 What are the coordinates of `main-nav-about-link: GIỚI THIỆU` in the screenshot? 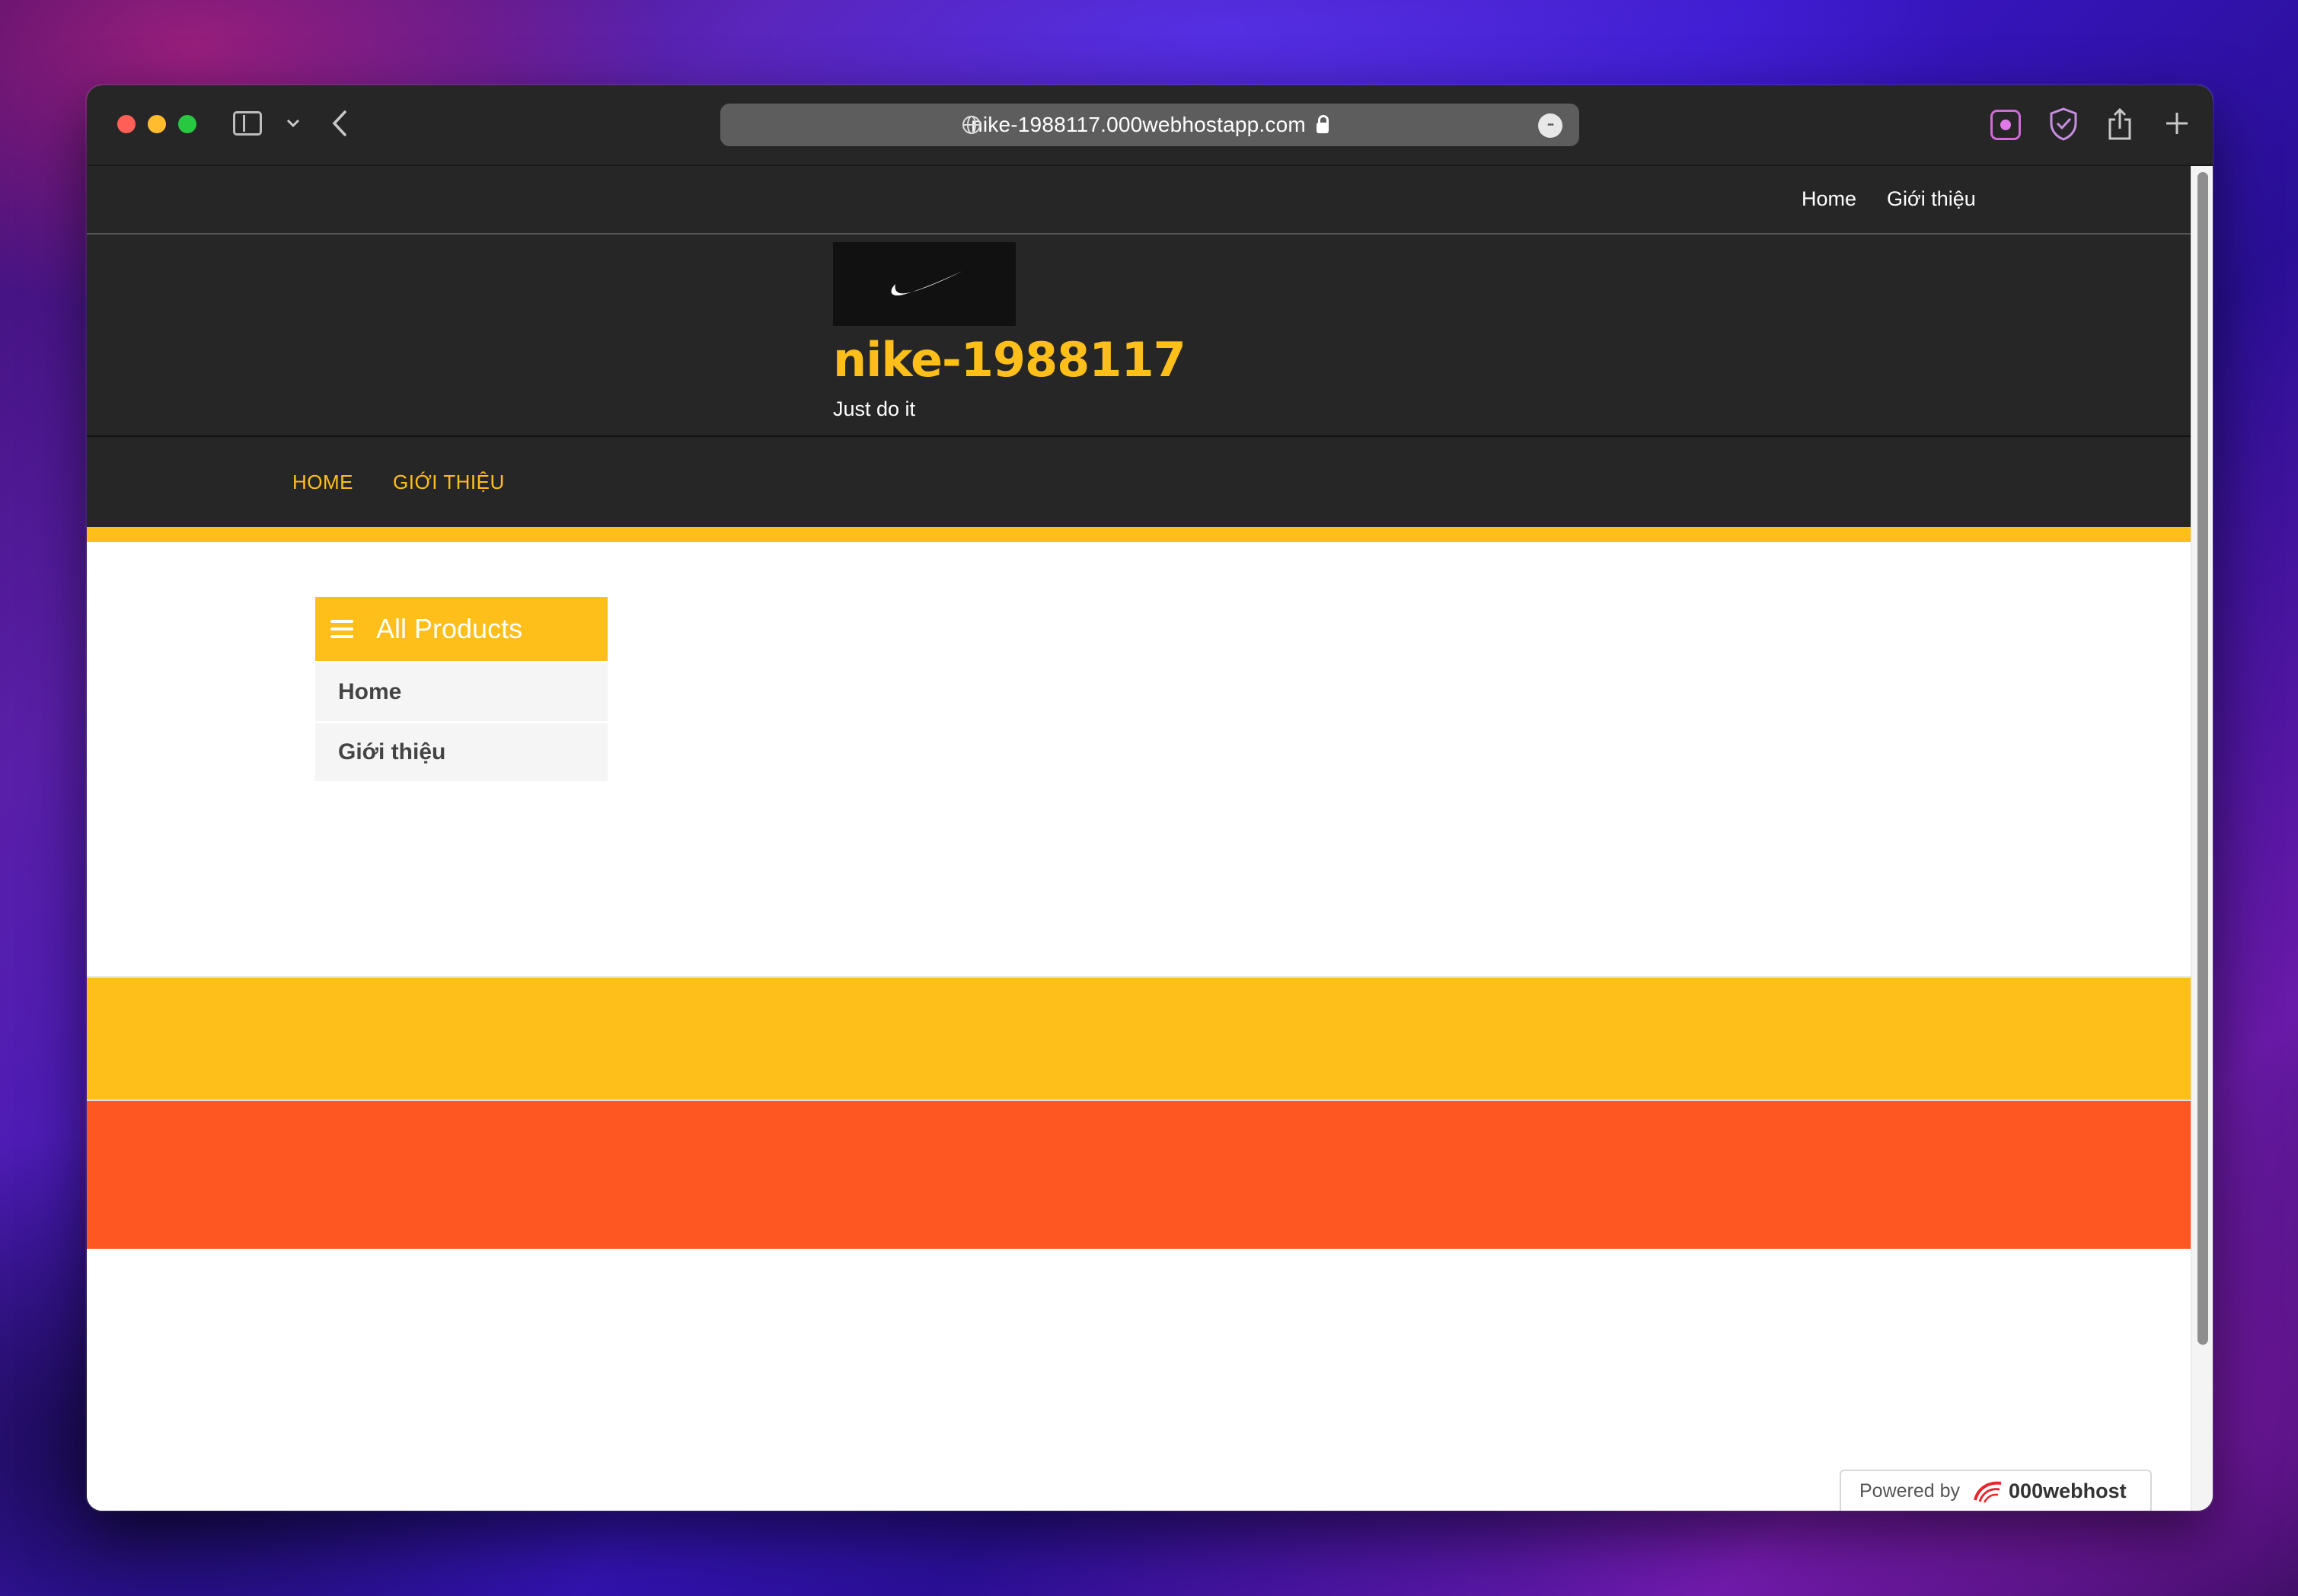 It's located at (449, 482).